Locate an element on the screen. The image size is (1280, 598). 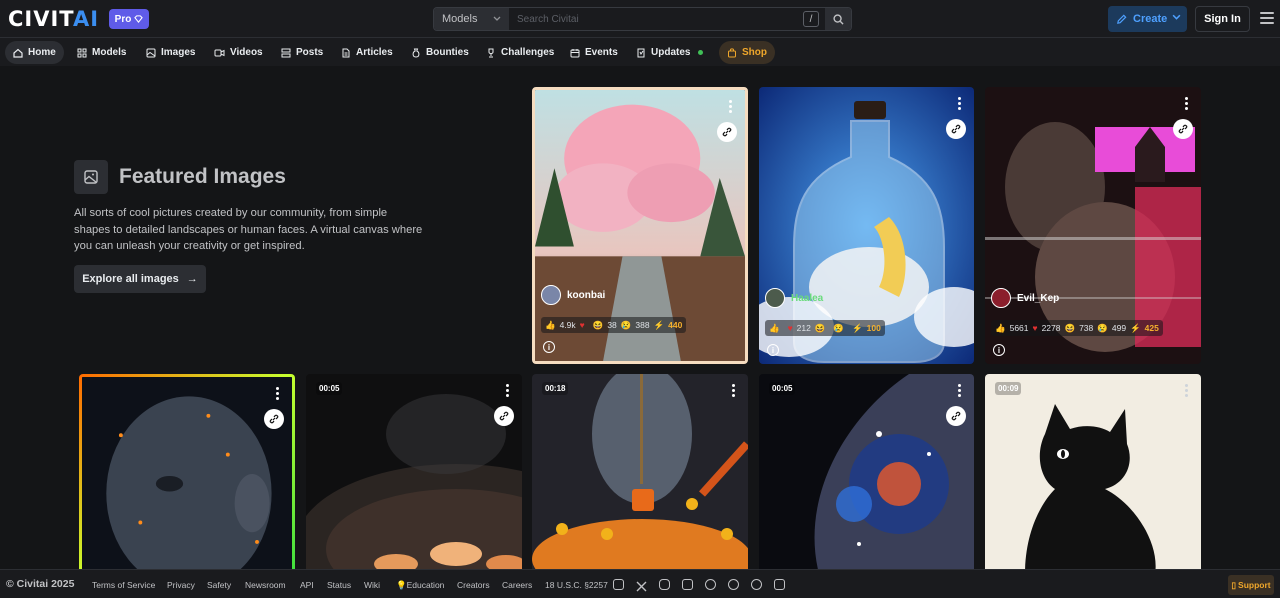
footer-link-wiki: Wiki is located at coordinates (372, 585).